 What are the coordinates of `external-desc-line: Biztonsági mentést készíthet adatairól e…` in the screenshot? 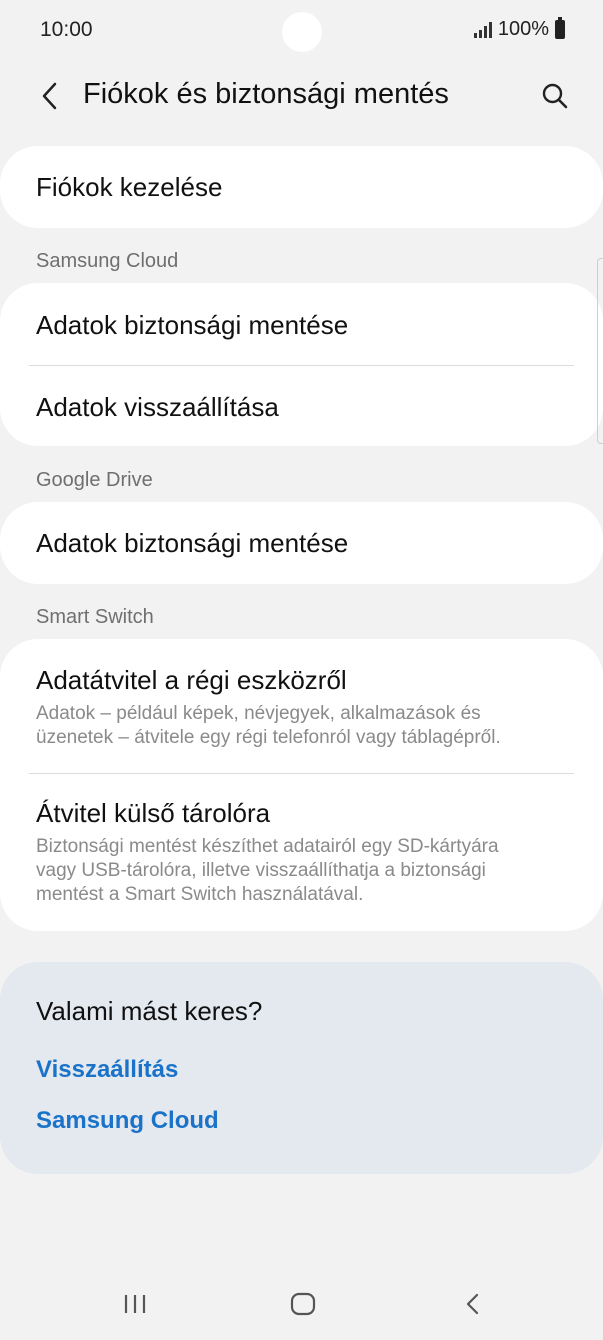 It's located at (267, 846).